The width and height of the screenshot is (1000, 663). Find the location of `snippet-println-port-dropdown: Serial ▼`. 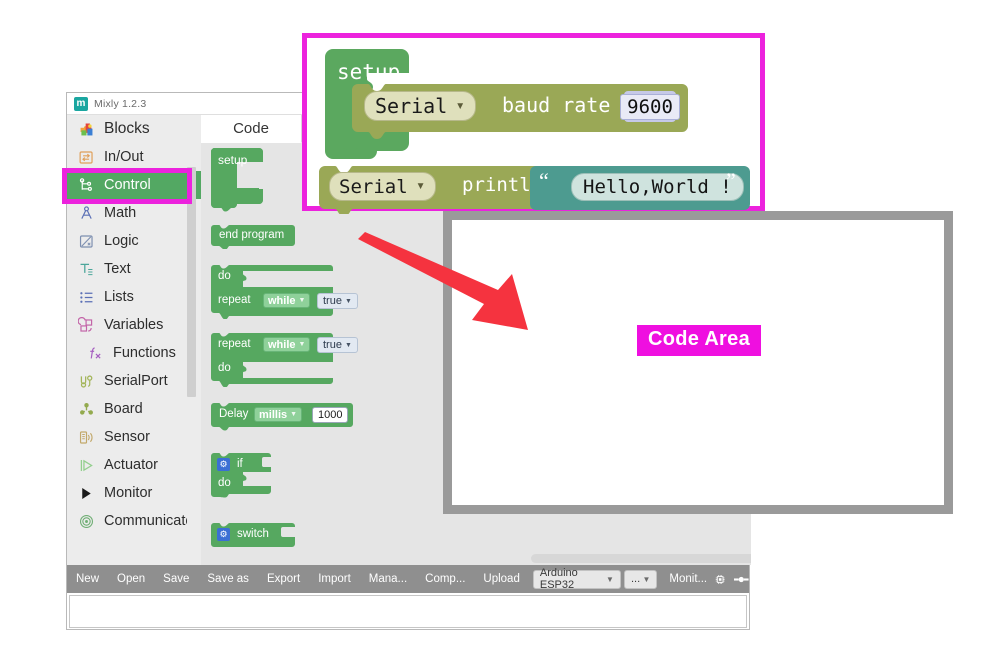

snippet-println-port-dropdown: Serial ▼ is located at coordinates (382, 186).